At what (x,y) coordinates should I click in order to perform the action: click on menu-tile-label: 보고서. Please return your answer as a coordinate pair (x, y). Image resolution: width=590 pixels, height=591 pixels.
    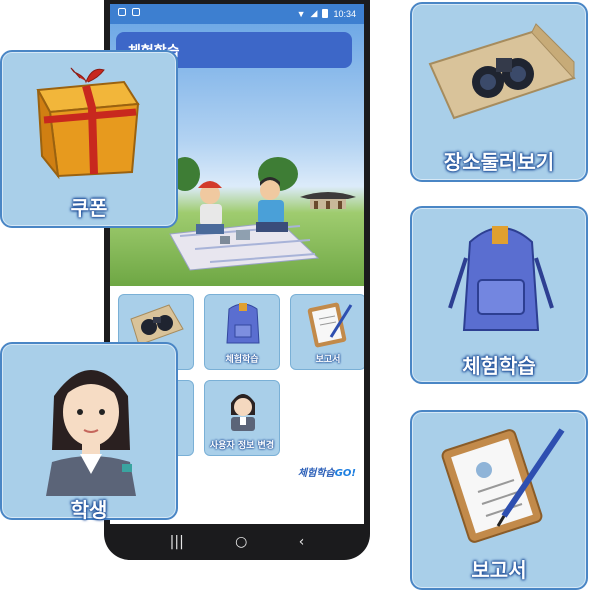
    Looking at the image, I should click on (328, 360).